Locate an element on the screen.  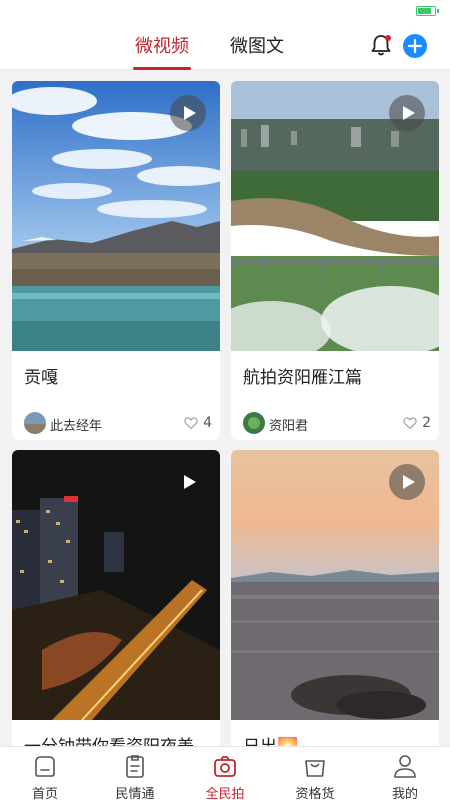
nav-item-minqingtong: 民情通 is located at coordinates (135, 773).